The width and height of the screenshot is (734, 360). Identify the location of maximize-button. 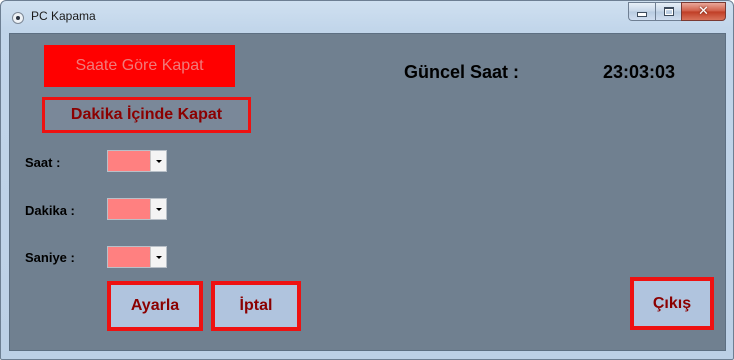
(668, 11).